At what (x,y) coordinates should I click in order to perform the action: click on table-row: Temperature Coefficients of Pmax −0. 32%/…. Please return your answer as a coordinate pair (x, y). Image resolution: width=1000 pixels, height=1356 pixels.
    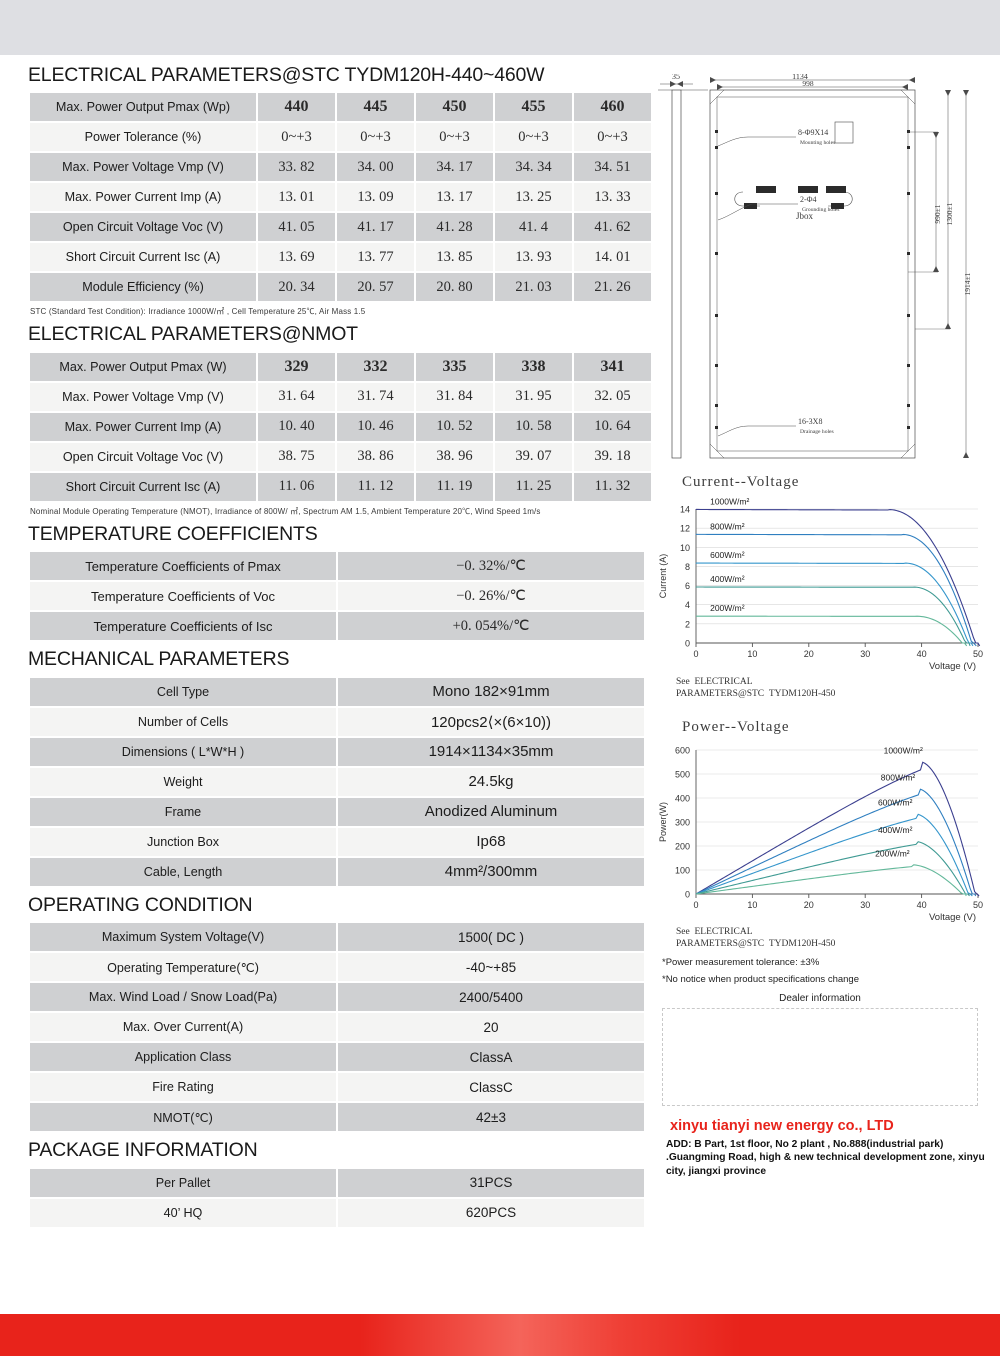
    Looking at the image, I should click on (337, 566).